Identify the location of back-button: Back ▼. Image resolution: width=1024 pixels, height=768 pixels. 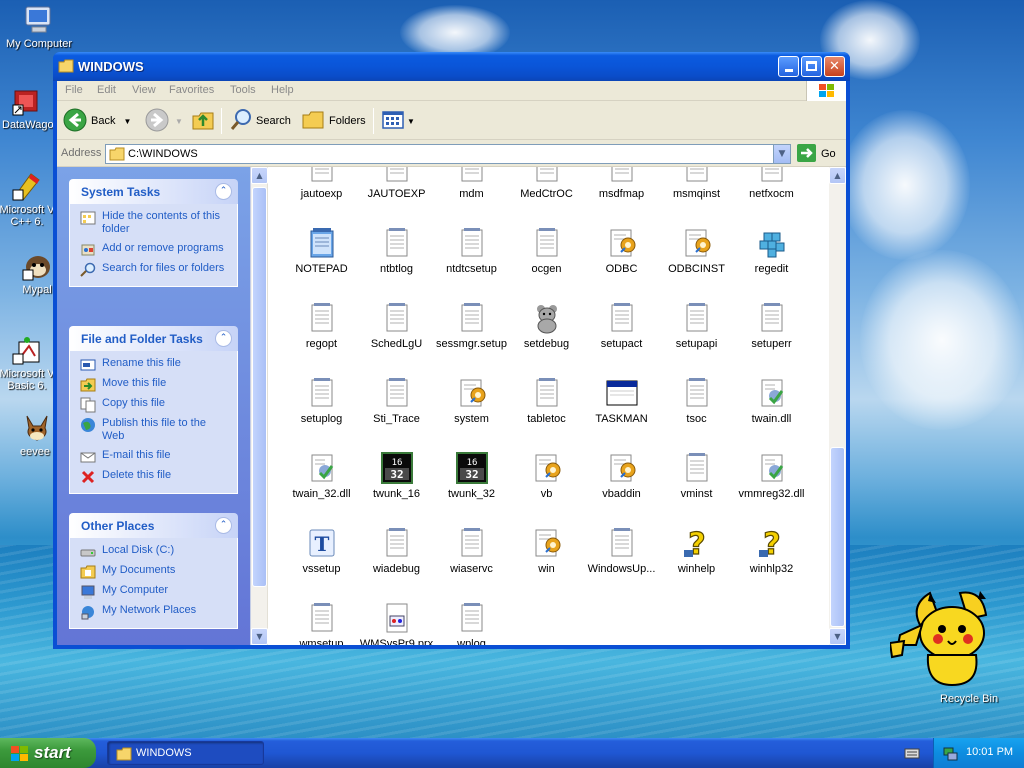
(97, 121).